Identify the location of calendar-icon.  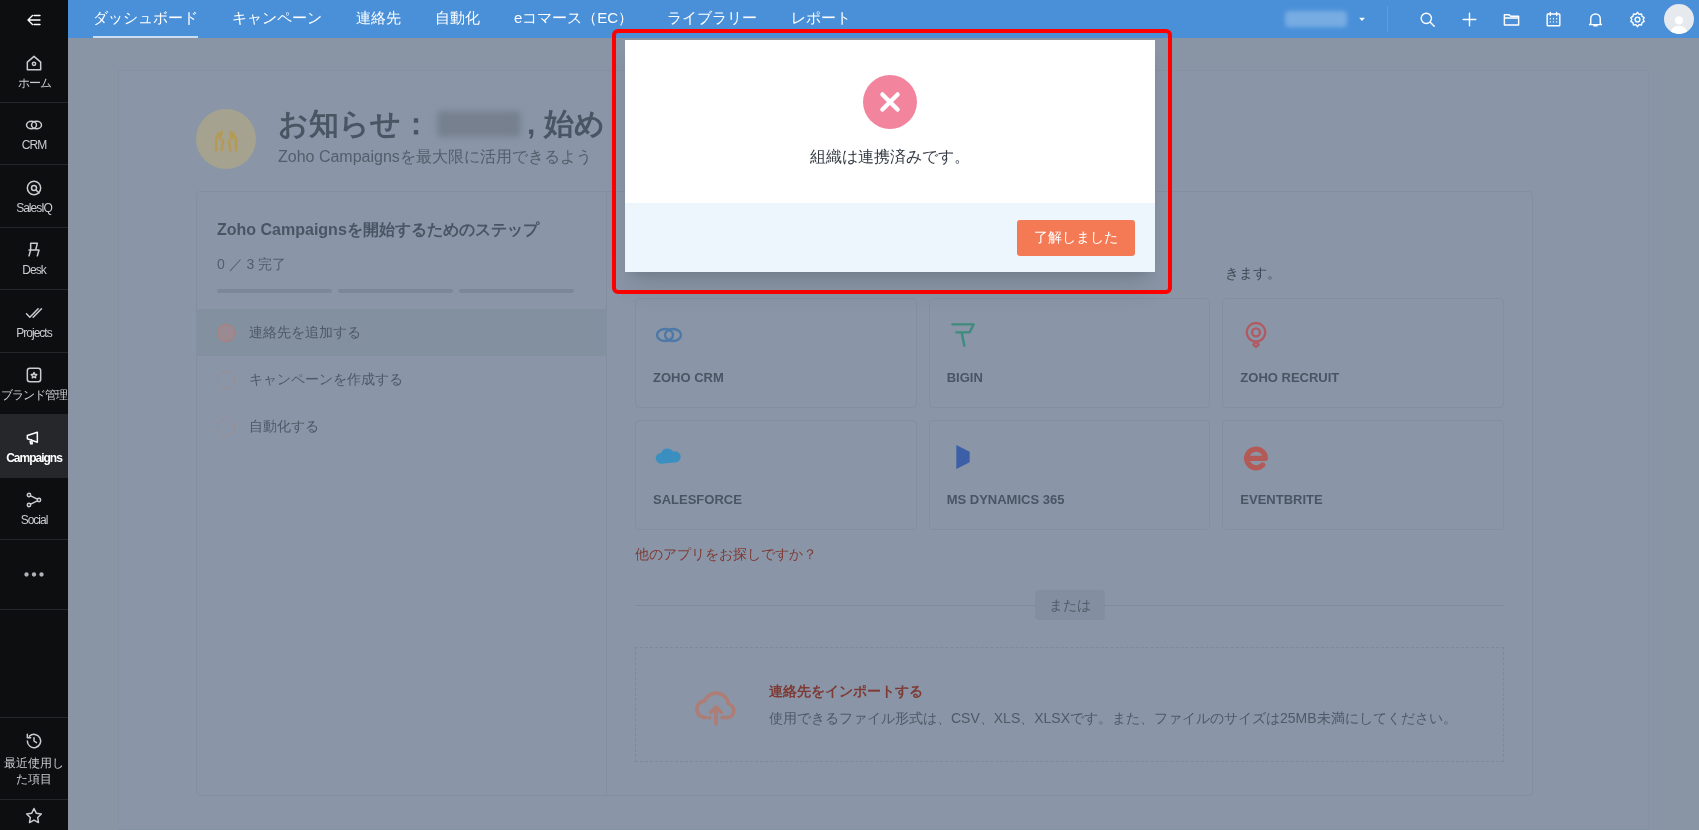
(1553, 19).